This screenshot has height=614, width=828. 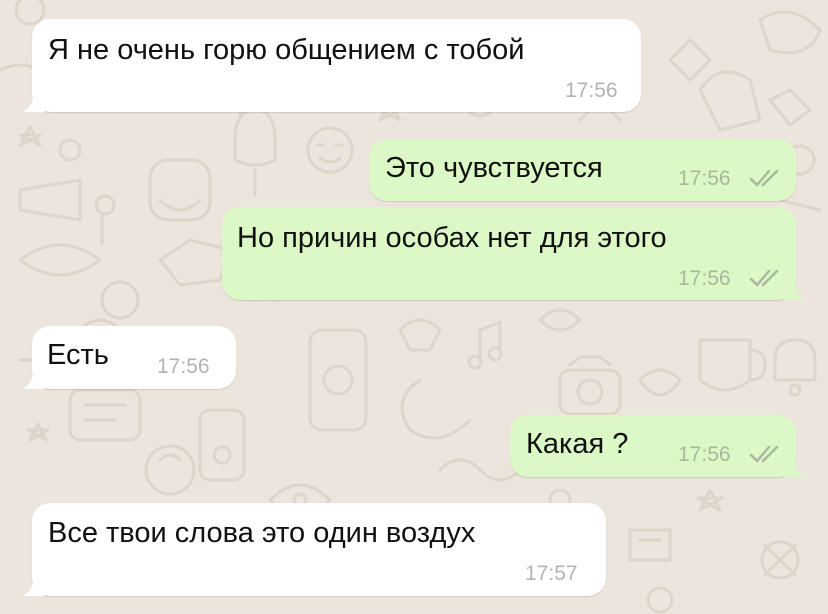 What do you see at coordinates (494, 168) in the screenshot?
I see `message-text: Это чувствуется` at bounding box center [494, 168].